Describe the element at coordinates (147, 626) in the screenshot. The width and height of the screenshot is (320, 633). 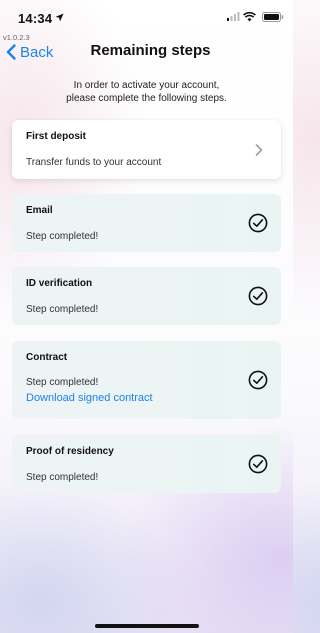
I see `home-indicator` at that location.